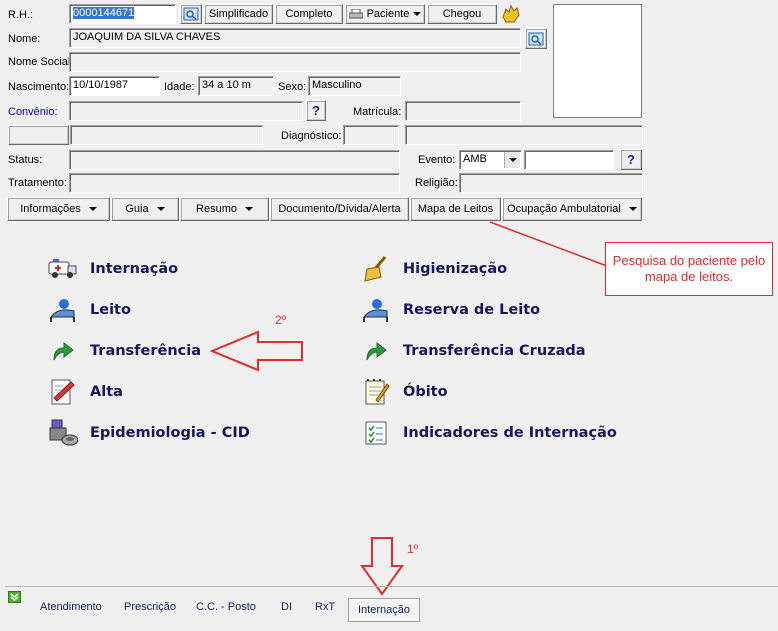 This screenshot has width=778, height=631. Describe the element at coordinates (286, 607) in the screenshot. I see `tab-di: DI` at that location.